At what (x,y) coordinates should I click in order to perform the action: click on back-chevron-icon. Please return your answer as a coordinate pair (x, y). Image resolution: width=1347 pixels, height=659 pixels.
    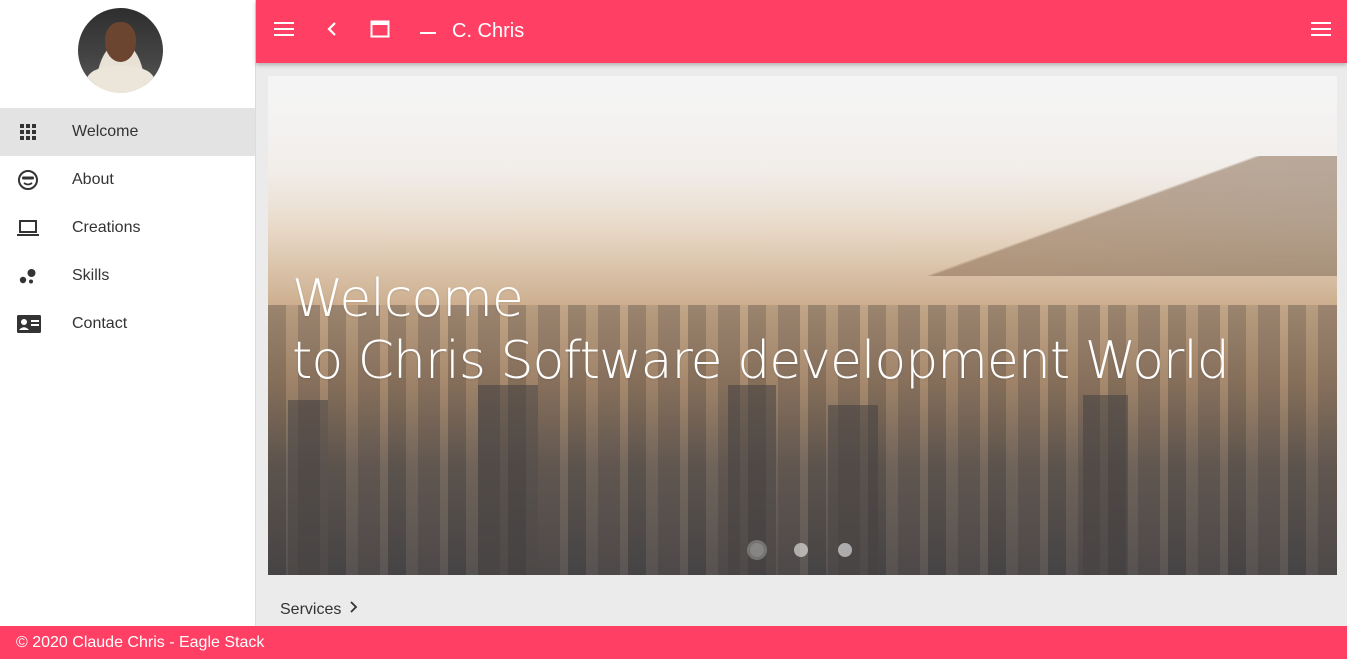
    Looking at the image, I should click on (332, 31).